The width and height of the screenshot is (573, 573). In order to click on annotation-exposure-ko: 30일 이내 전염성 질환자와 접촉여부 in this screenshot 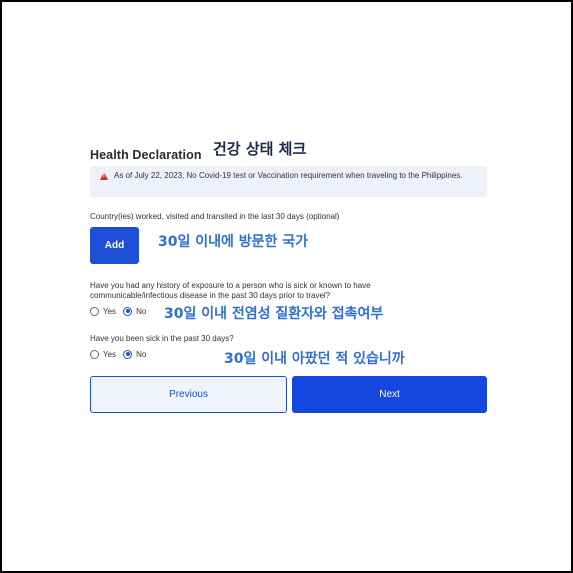, I will do `click(274, 314)`.